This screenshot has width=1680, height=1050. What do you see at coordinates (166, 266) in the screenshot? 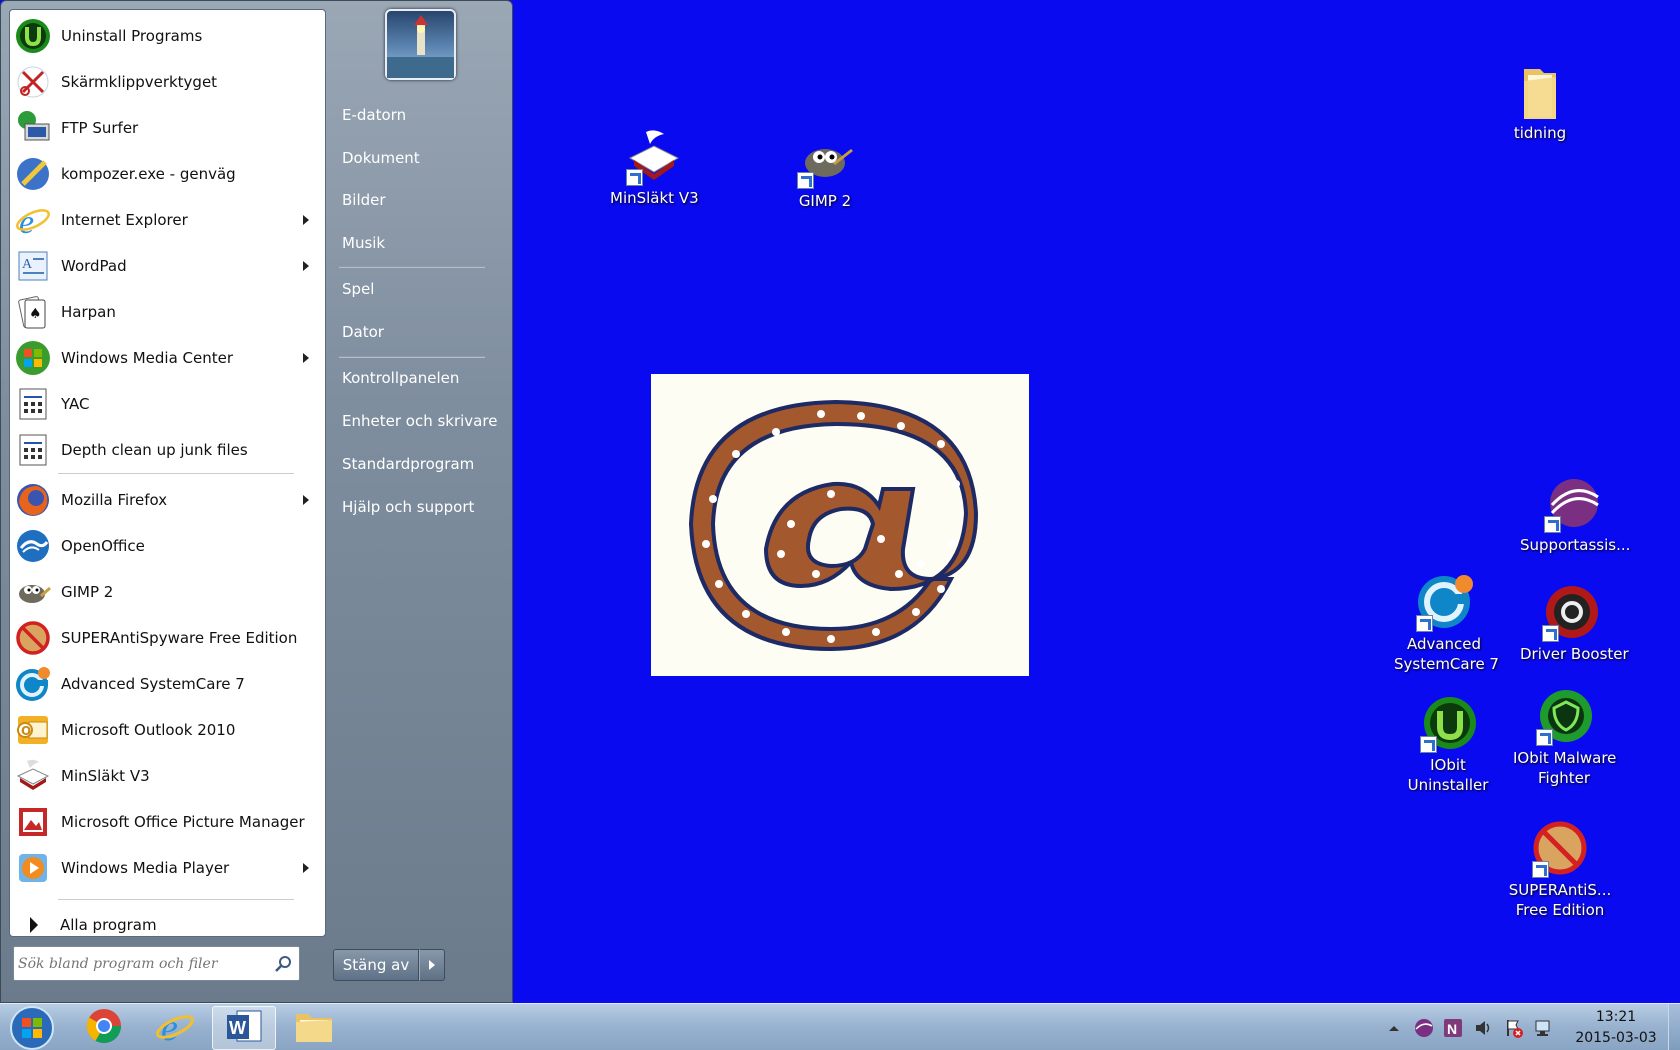
I see `program-wordpad: A WordPad` at bounding box center [166, 266].